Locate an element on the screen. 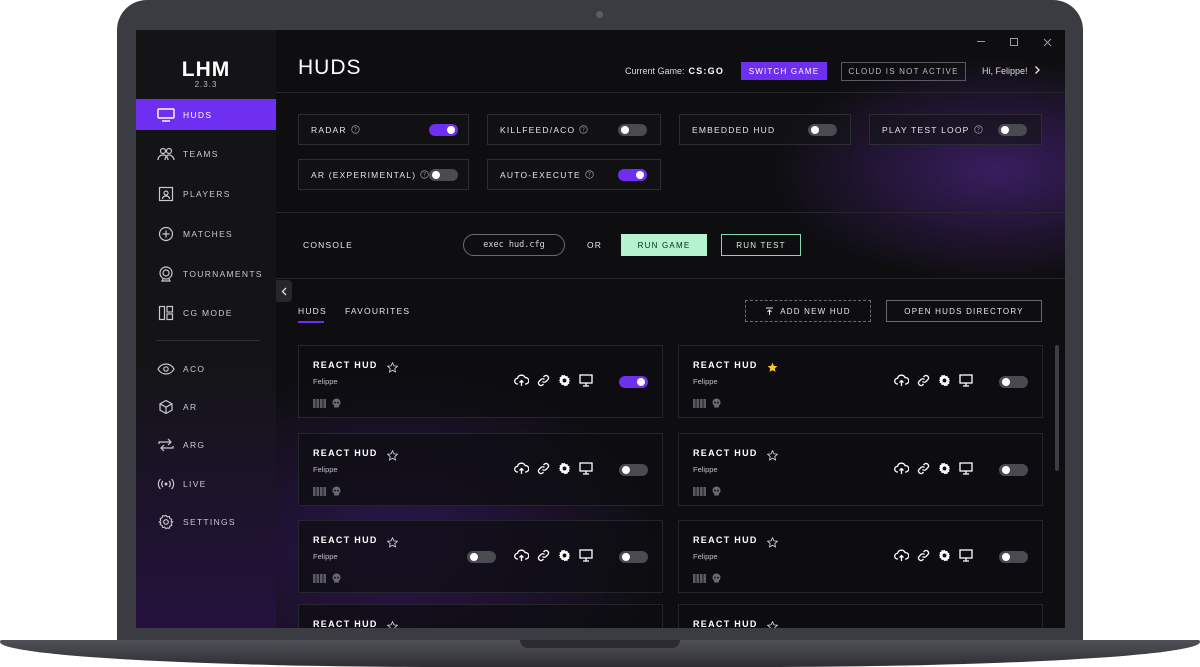 The height and width of the screenshot is (667, 1200). sidebar-item-settings: SETTINGS is located at coordinates (206, 521).